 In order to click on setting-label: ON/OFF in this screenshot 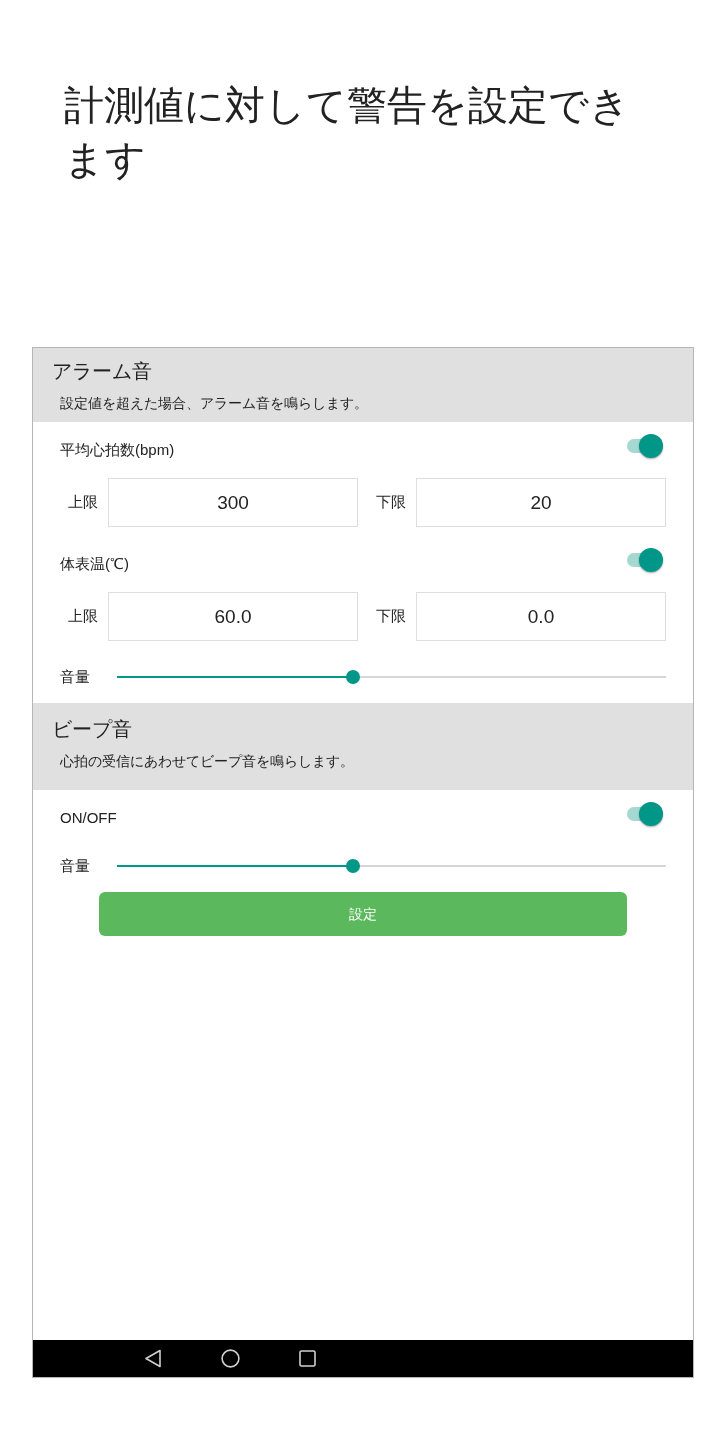, I will do `click(88, 817)`.